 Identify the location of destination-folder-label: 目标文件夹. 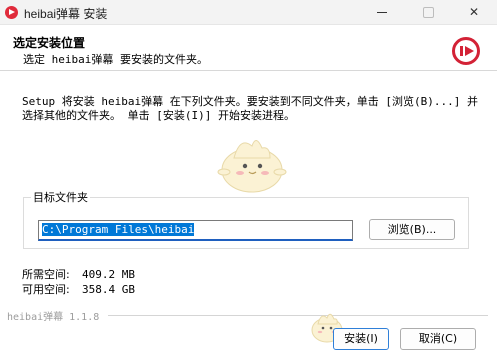
(60, 197).